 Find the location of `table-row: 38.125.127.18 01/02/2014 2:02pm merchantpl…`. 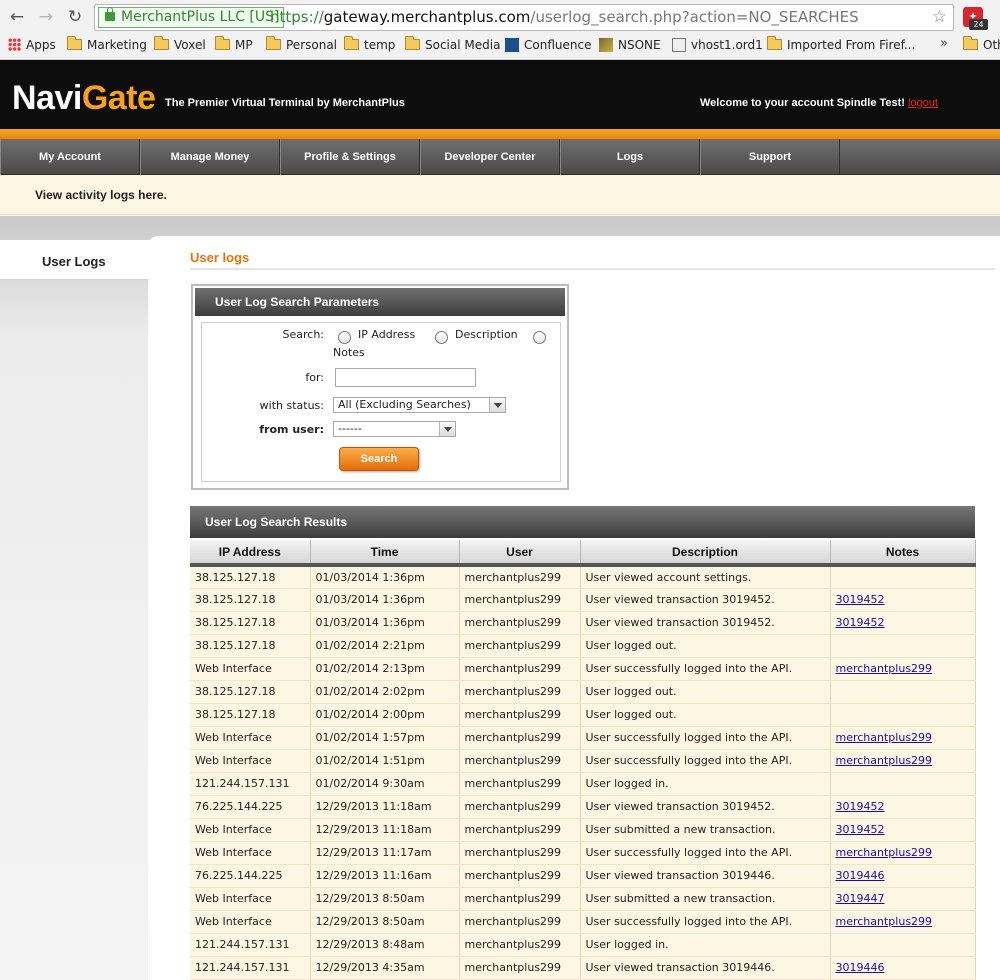

table-row: 38.125.127.18 01/02/2014 2:02pm merchantpl… is located at coordinates (583, 692).